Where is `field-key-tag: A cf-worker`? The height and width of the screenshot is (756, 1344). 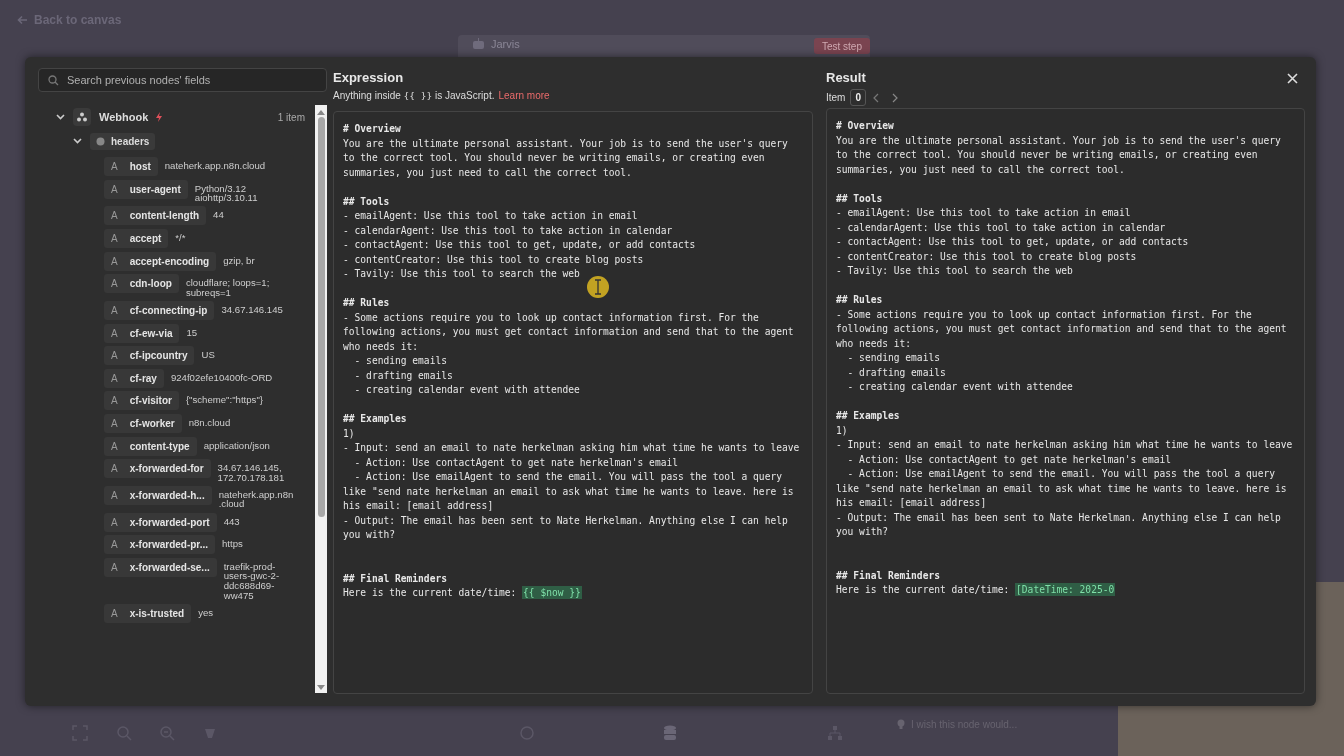 field-key-tag: A cf-worker is located at coordinates (143, 423).